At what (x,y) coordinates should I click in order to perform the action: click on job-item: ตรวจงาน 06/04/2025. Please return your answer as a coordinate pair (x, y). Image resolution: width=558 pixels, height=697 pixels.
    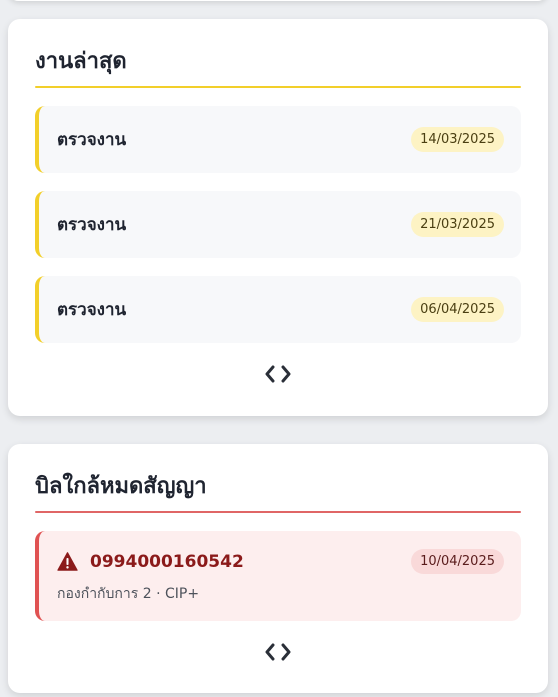
    Looking at the image, I should click on (278, 309).